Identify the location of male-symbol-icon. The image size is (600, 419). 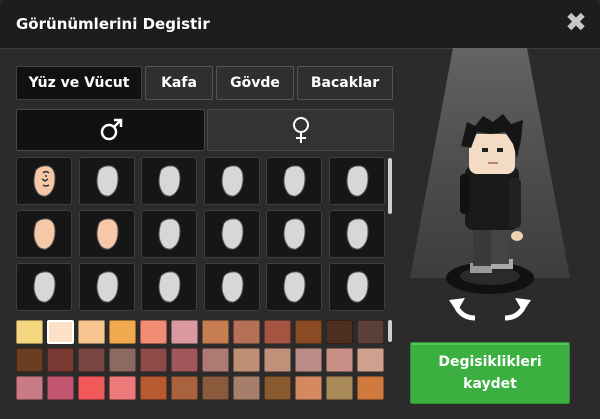
(111, 129).